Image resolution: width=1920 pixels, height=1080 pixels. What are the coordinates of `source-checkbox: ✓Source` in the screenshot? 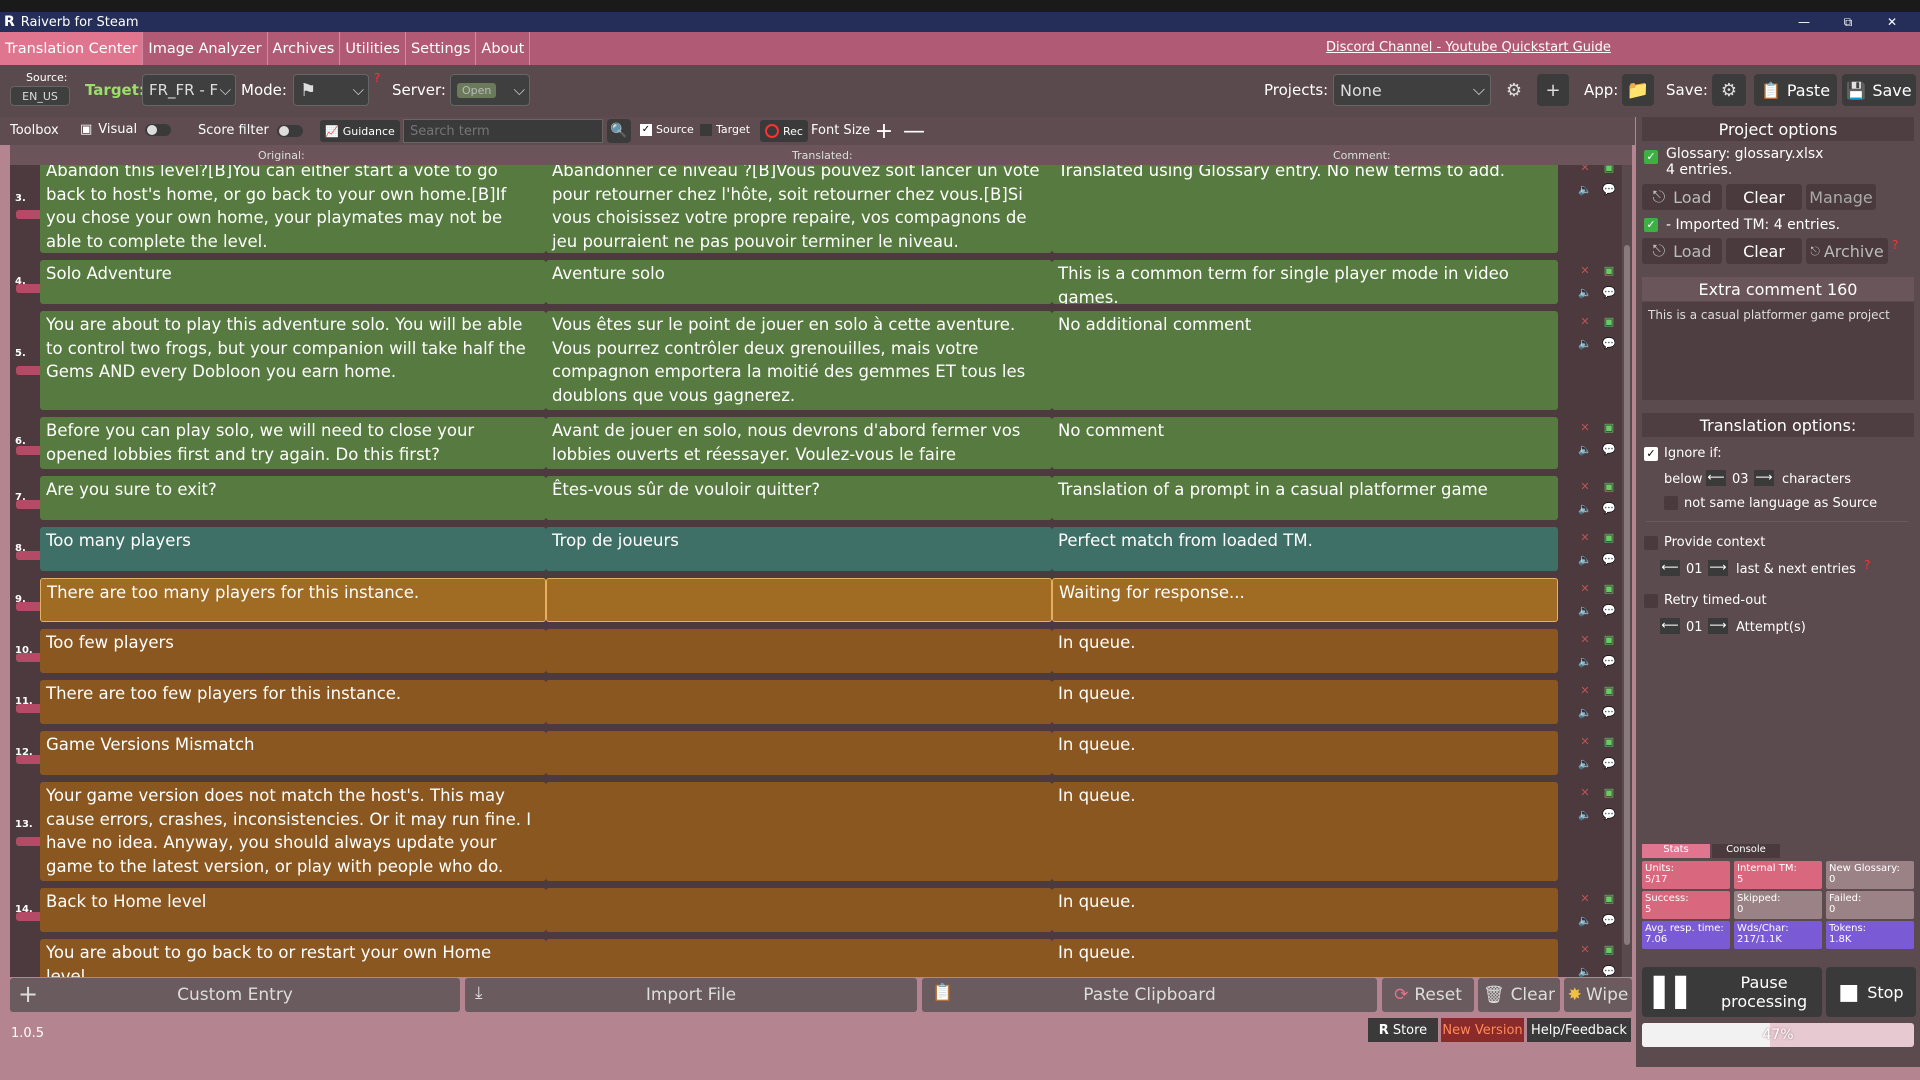 It's located at (667, 129).